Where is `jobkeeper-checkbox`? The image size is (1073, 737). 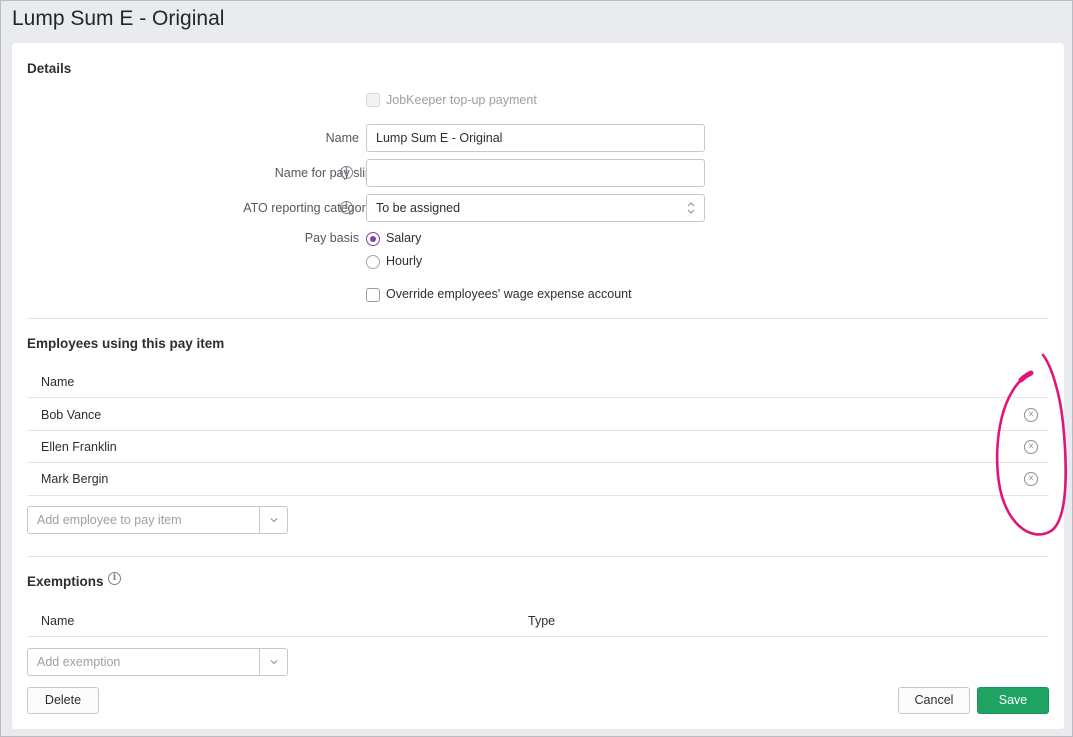
jobkeeper-checkbox is located at coordinates (373, 100).